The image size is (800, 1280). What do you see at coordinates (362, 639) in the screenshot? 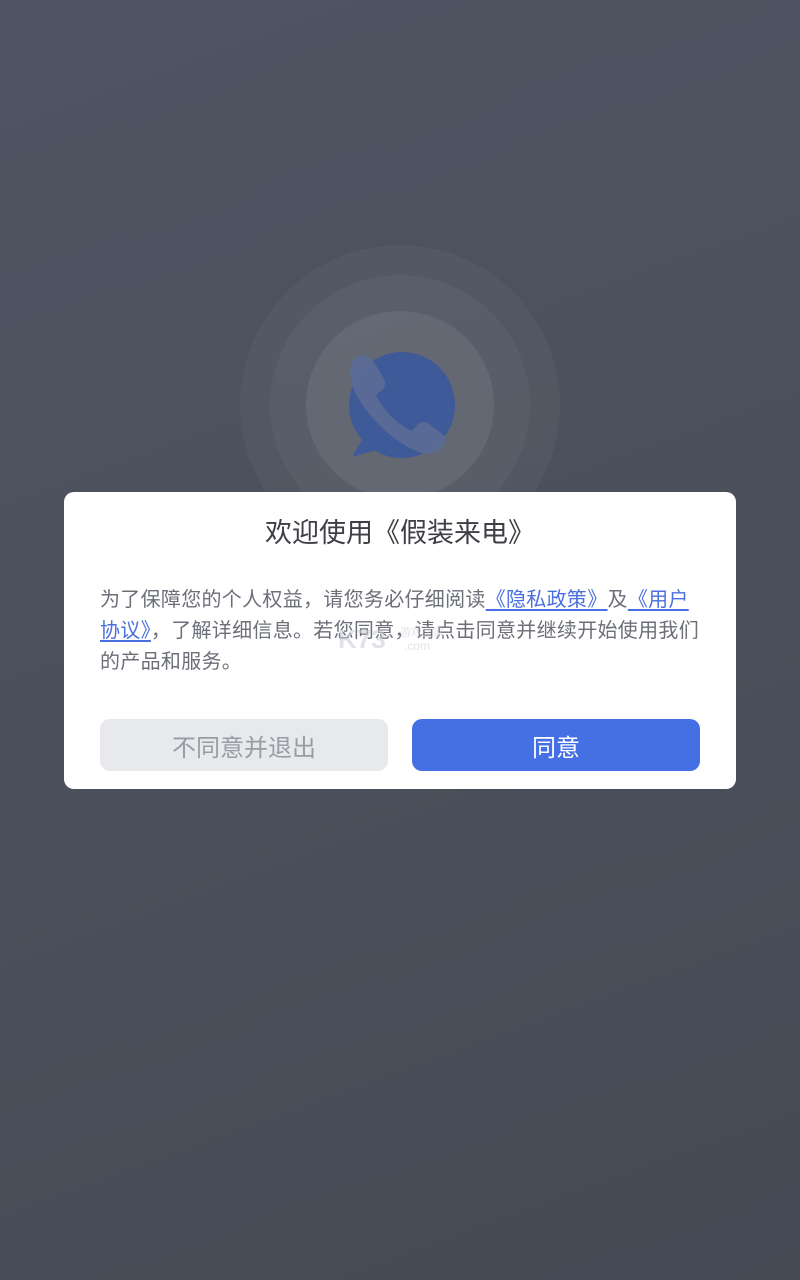
I see `watermark-text: K73` at bounding box center [362, 639].